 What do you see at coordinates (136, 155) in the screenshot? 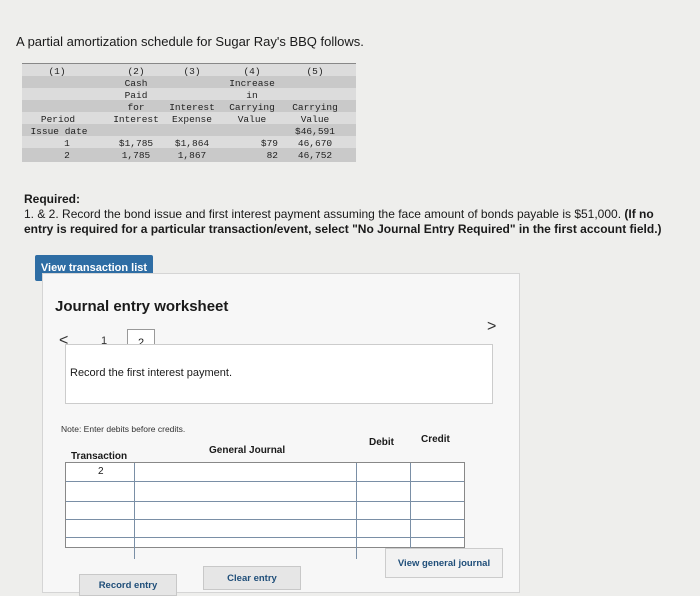
I see `row2-cash: 1,785` at bounding box center [136, 155].